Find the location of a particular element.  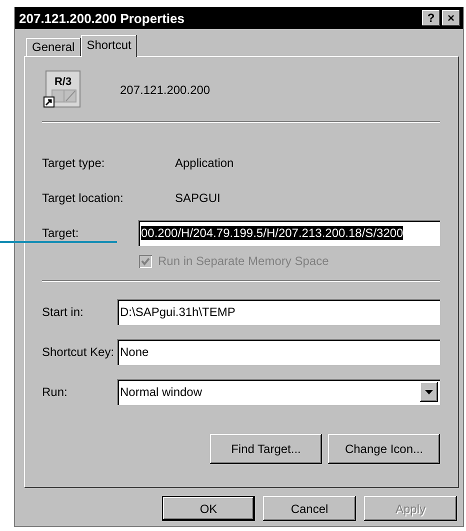

close-button: × is located at coordinates (451, 18).